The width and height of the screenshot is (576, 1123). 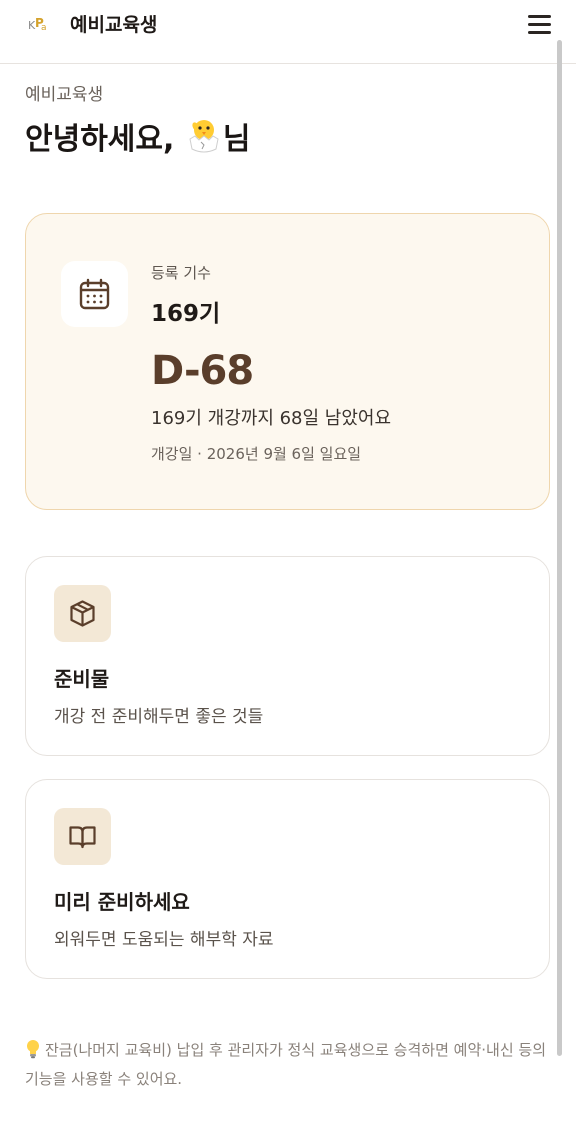 I want to click on package-box-icon, so click(x=82, y=613).